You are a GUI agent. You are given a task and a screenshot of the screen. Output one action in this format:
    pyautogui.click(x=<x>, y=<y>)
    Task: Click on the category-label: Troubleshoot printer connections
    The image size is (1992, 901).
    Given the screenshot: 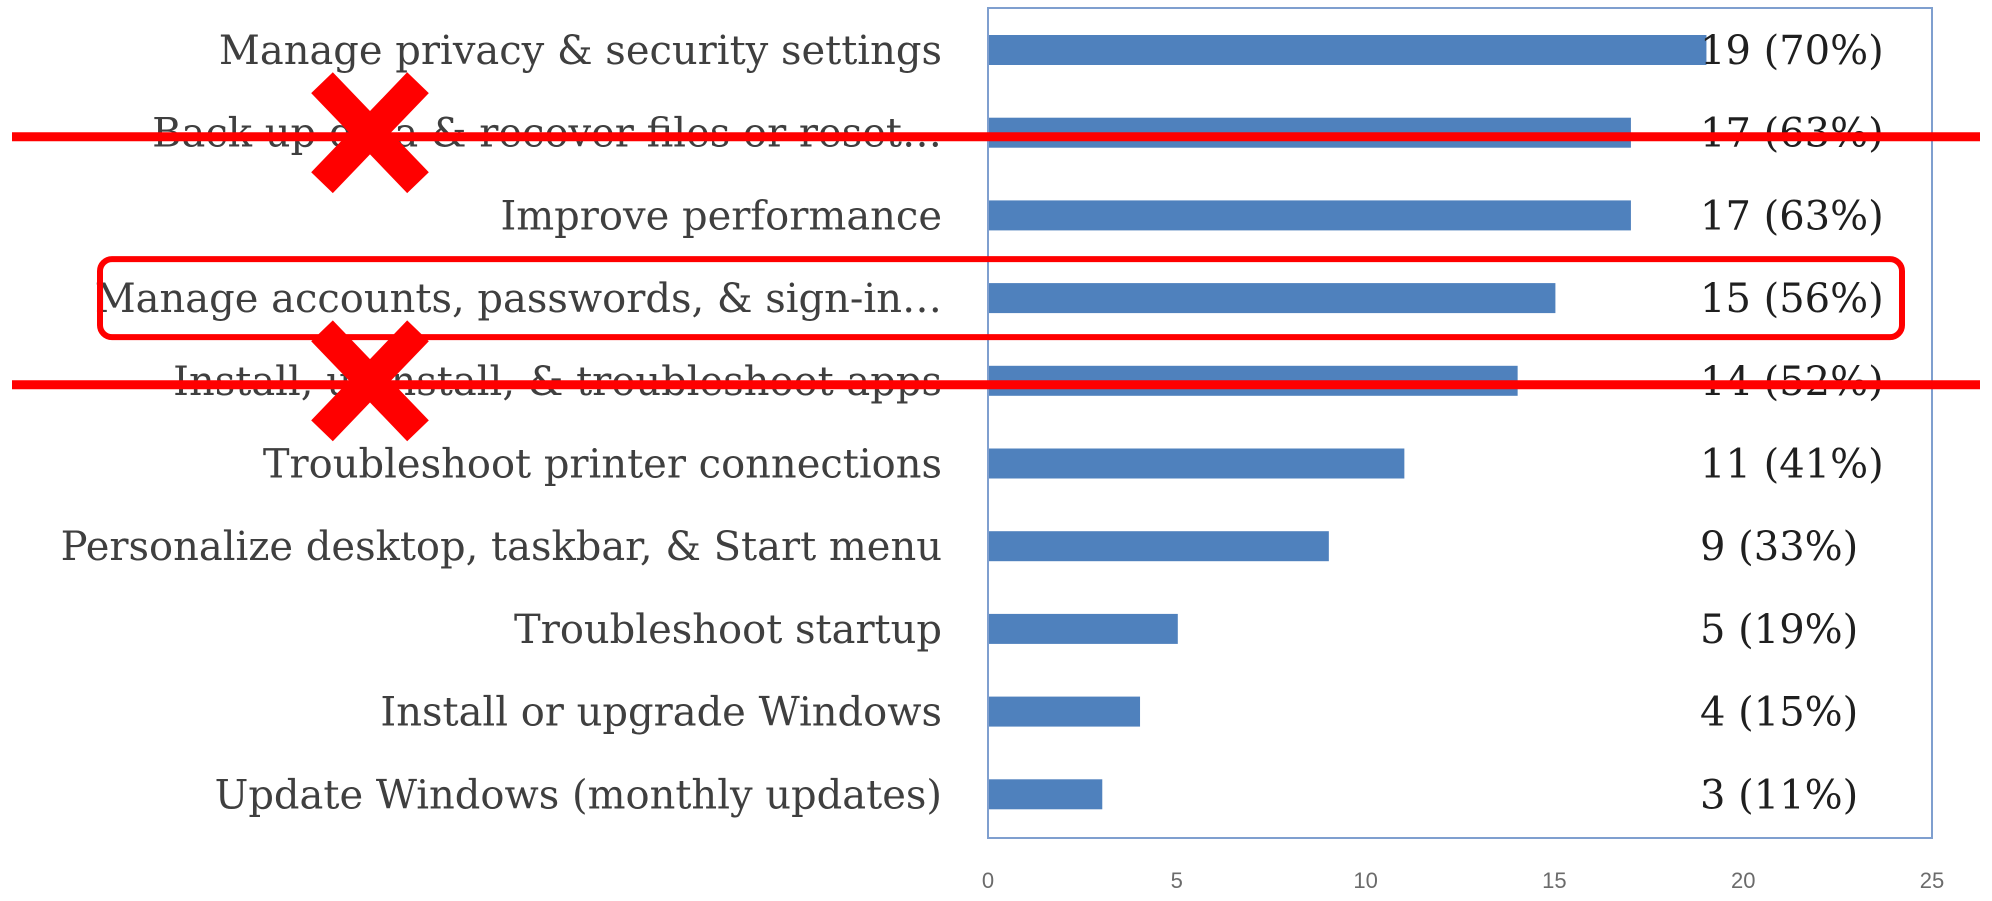 What is the action you would take?
    pyautogui.click(x=602, y=465)
    